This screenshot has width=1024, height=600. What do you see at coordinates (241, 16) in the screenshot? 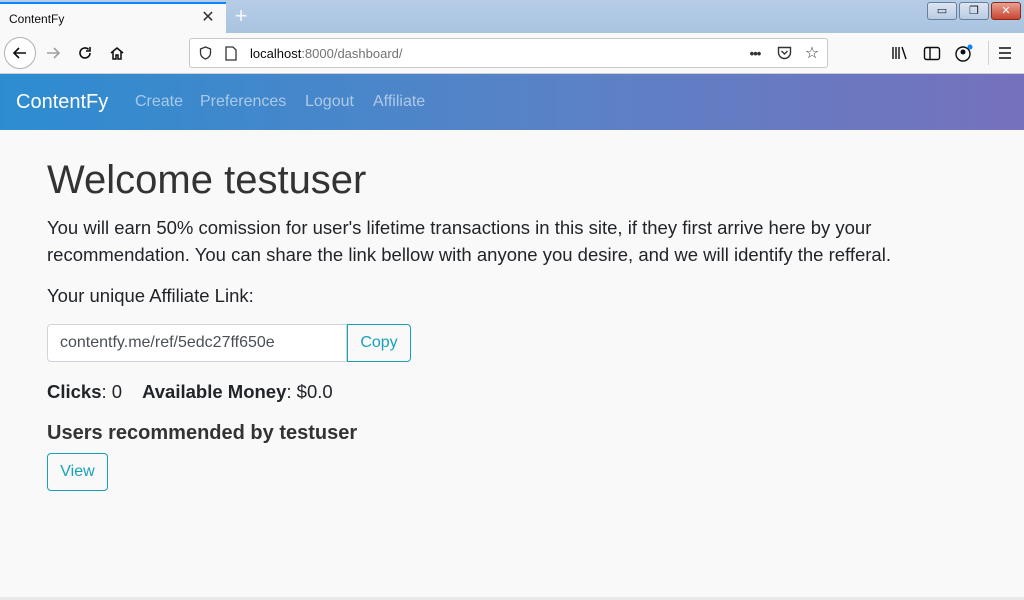
I see `new-tab-button: +` at bounding box center [241, 16].